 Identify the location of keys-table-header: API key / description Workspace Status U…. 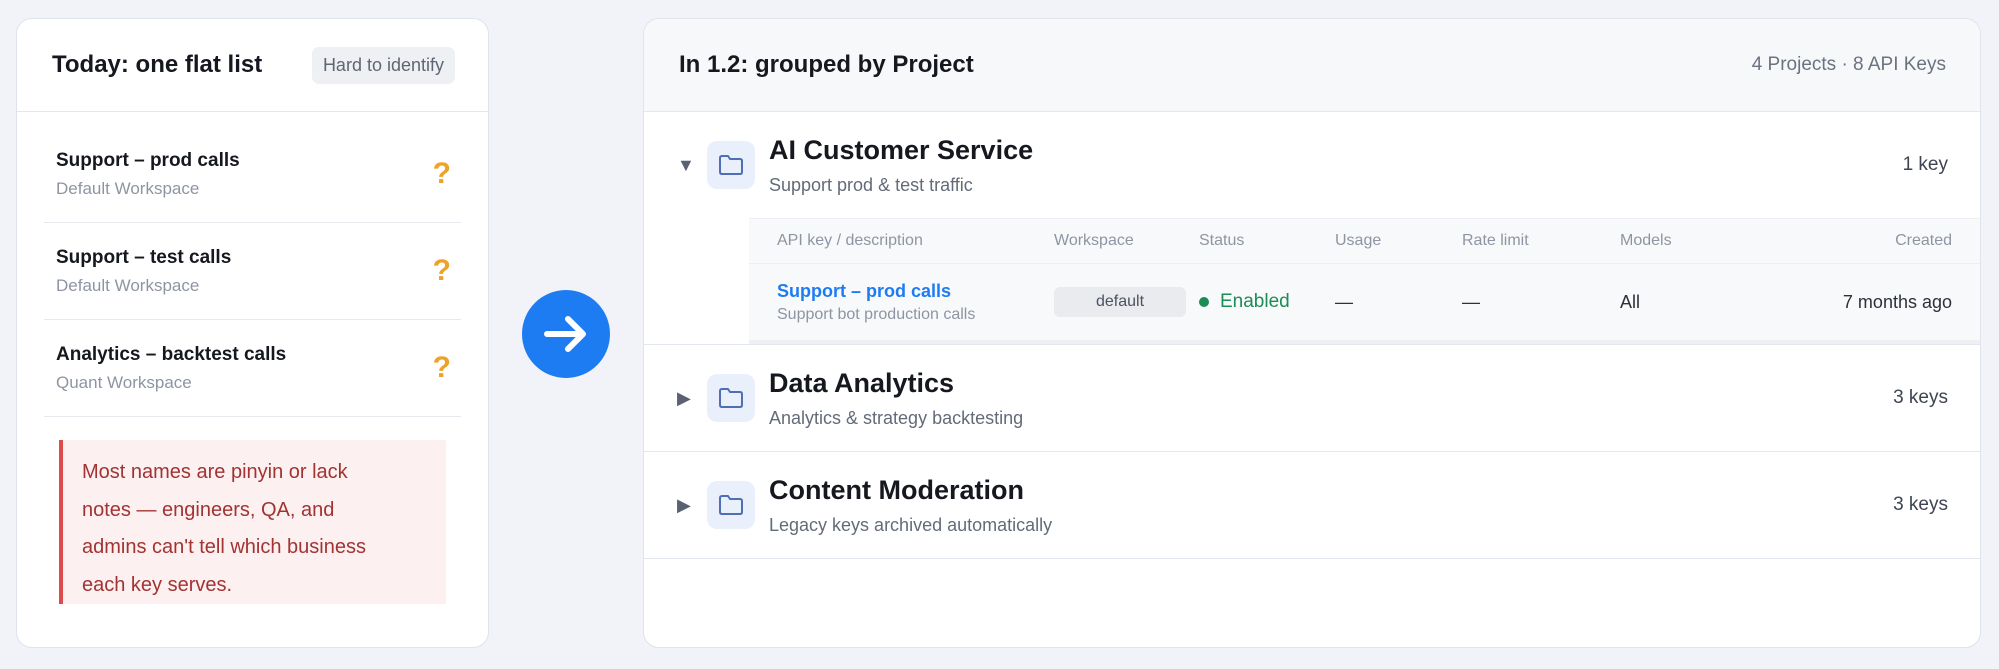
(1364, 241).